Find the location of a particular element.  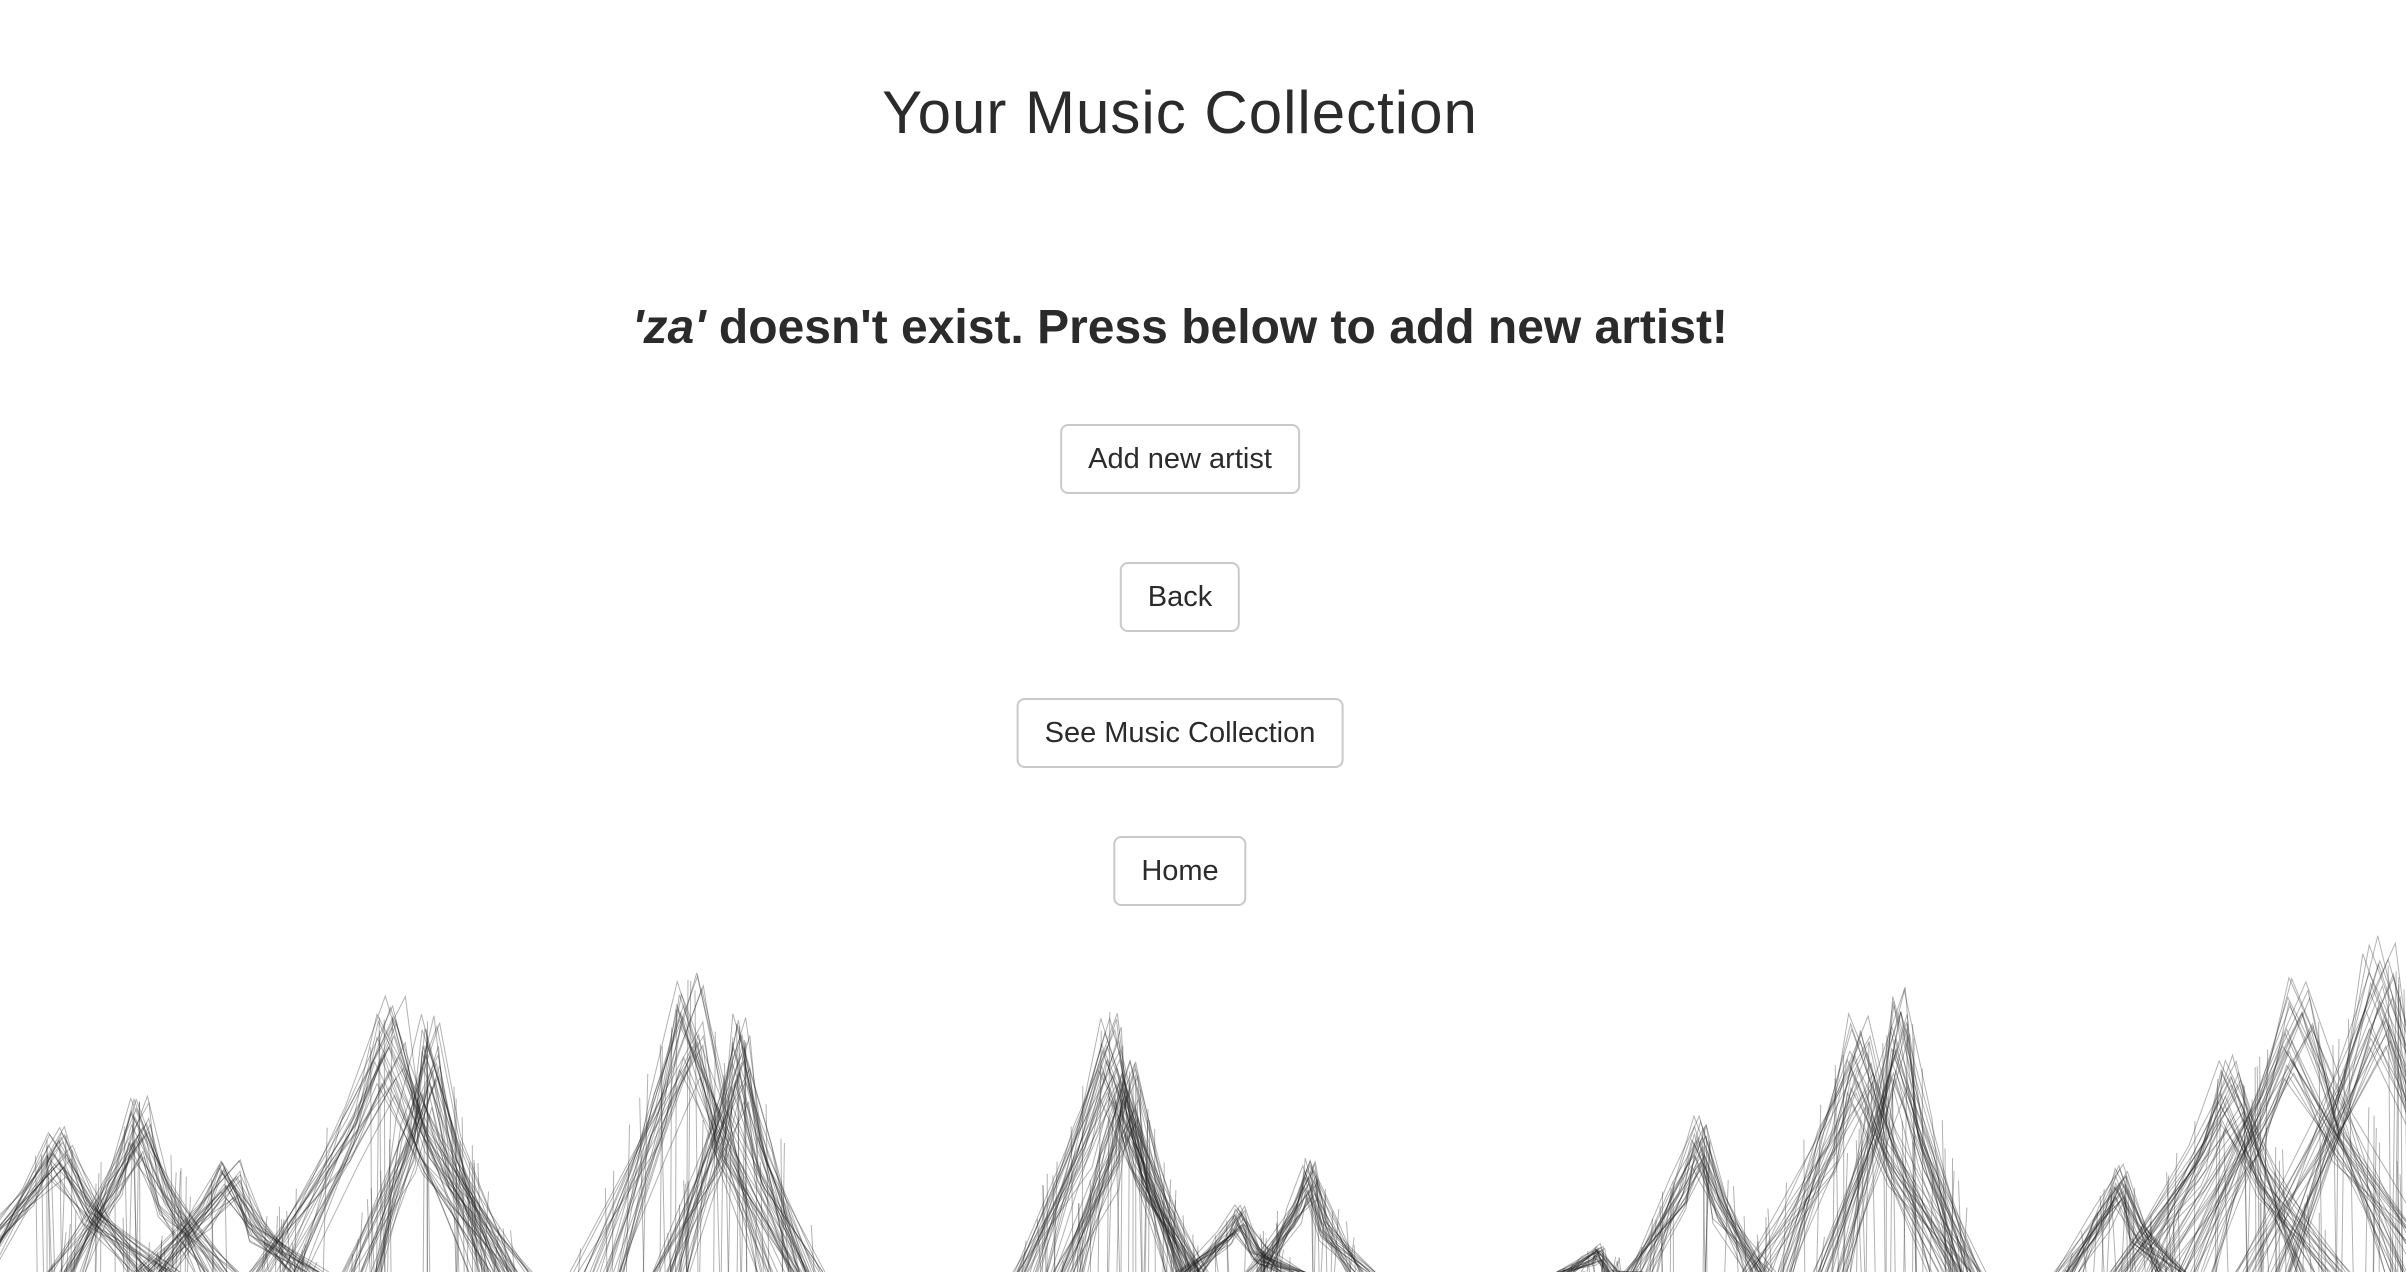

back-button: Back is located at coordinates (1180, 597).